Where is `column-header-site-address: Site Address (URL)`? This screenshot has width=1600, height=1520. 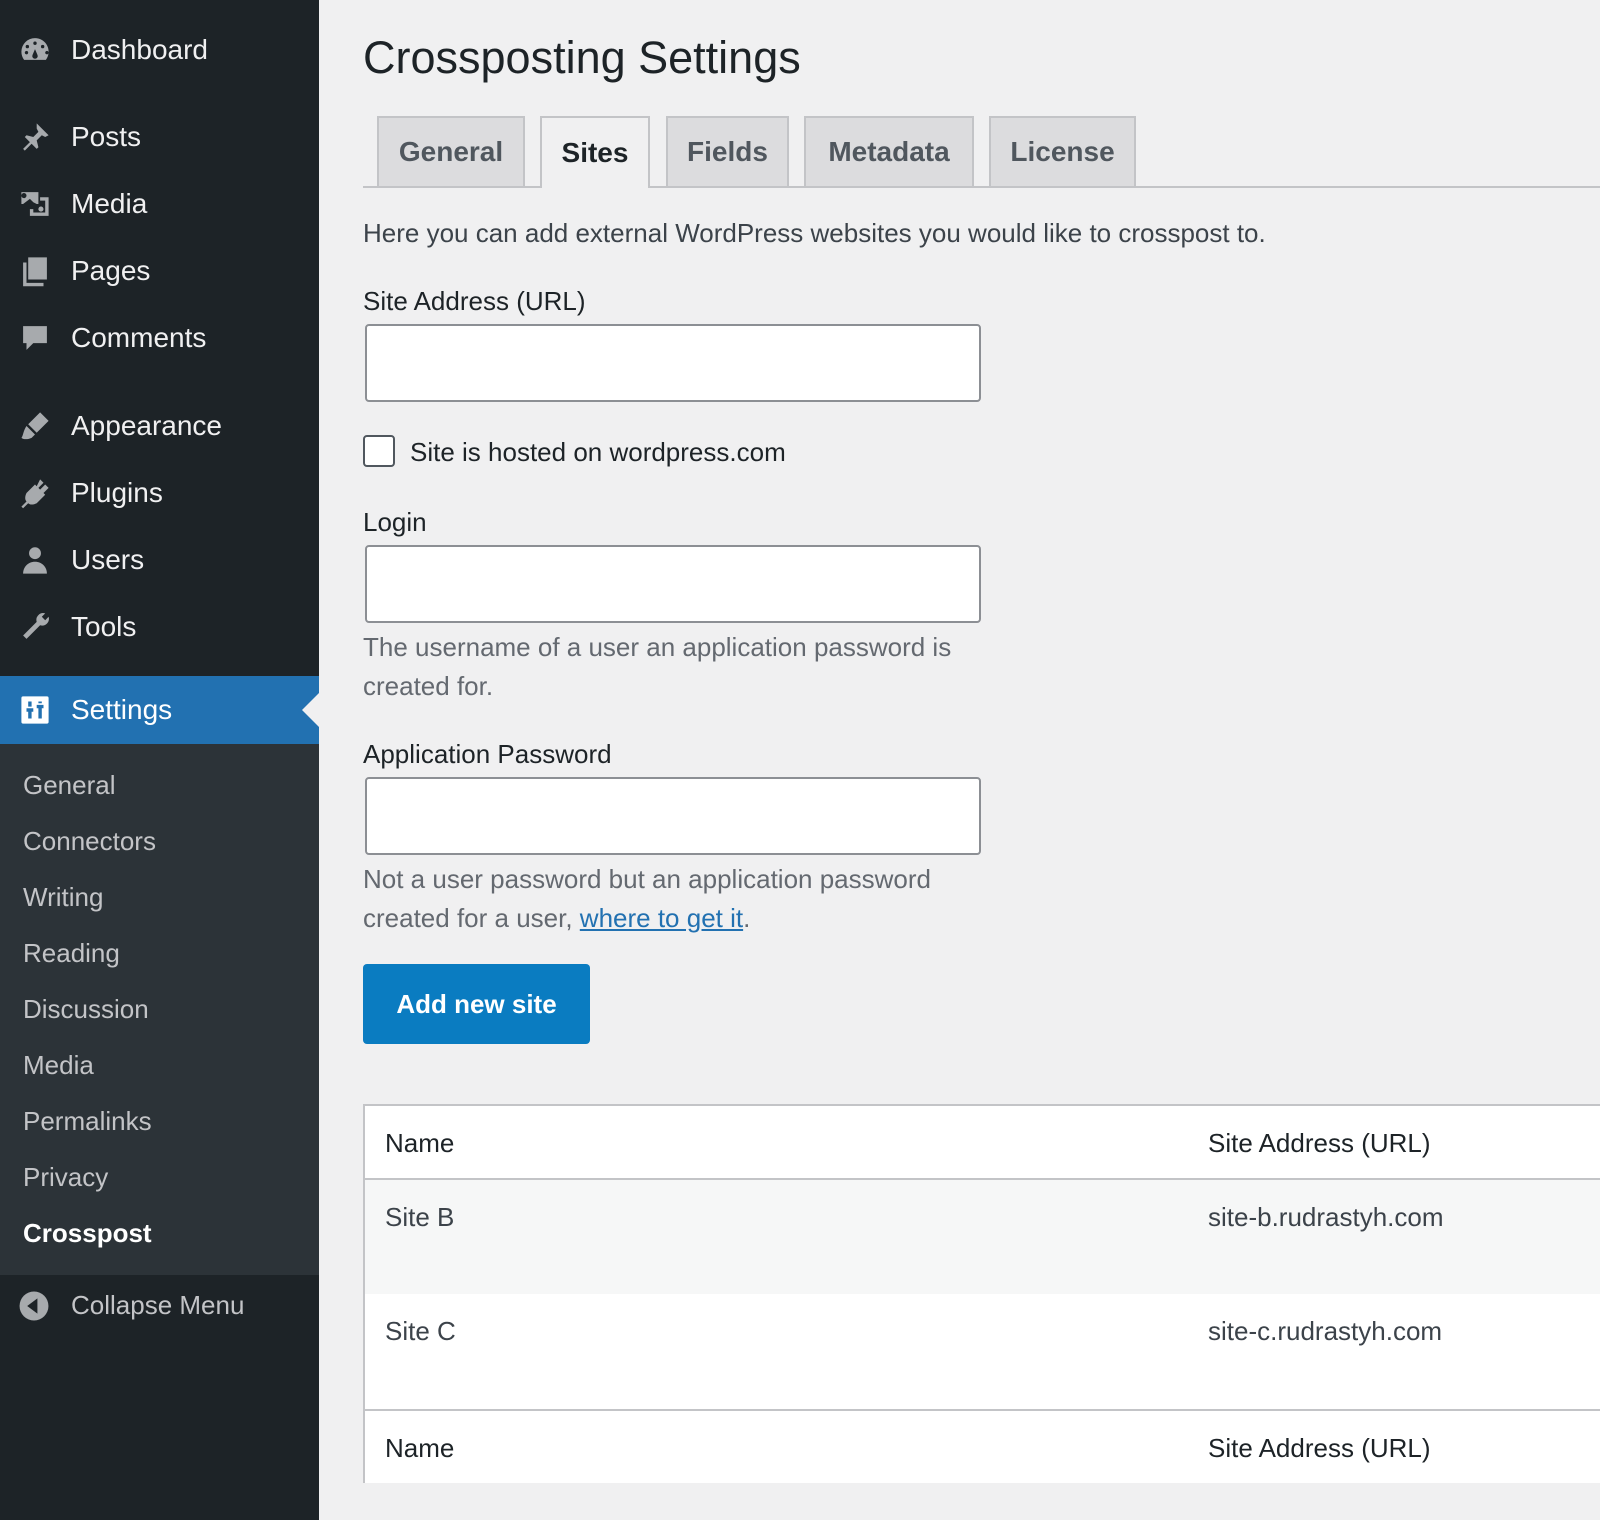
column-header-site-address: Site Address (URL) is located at coordinates (1319, 1143).